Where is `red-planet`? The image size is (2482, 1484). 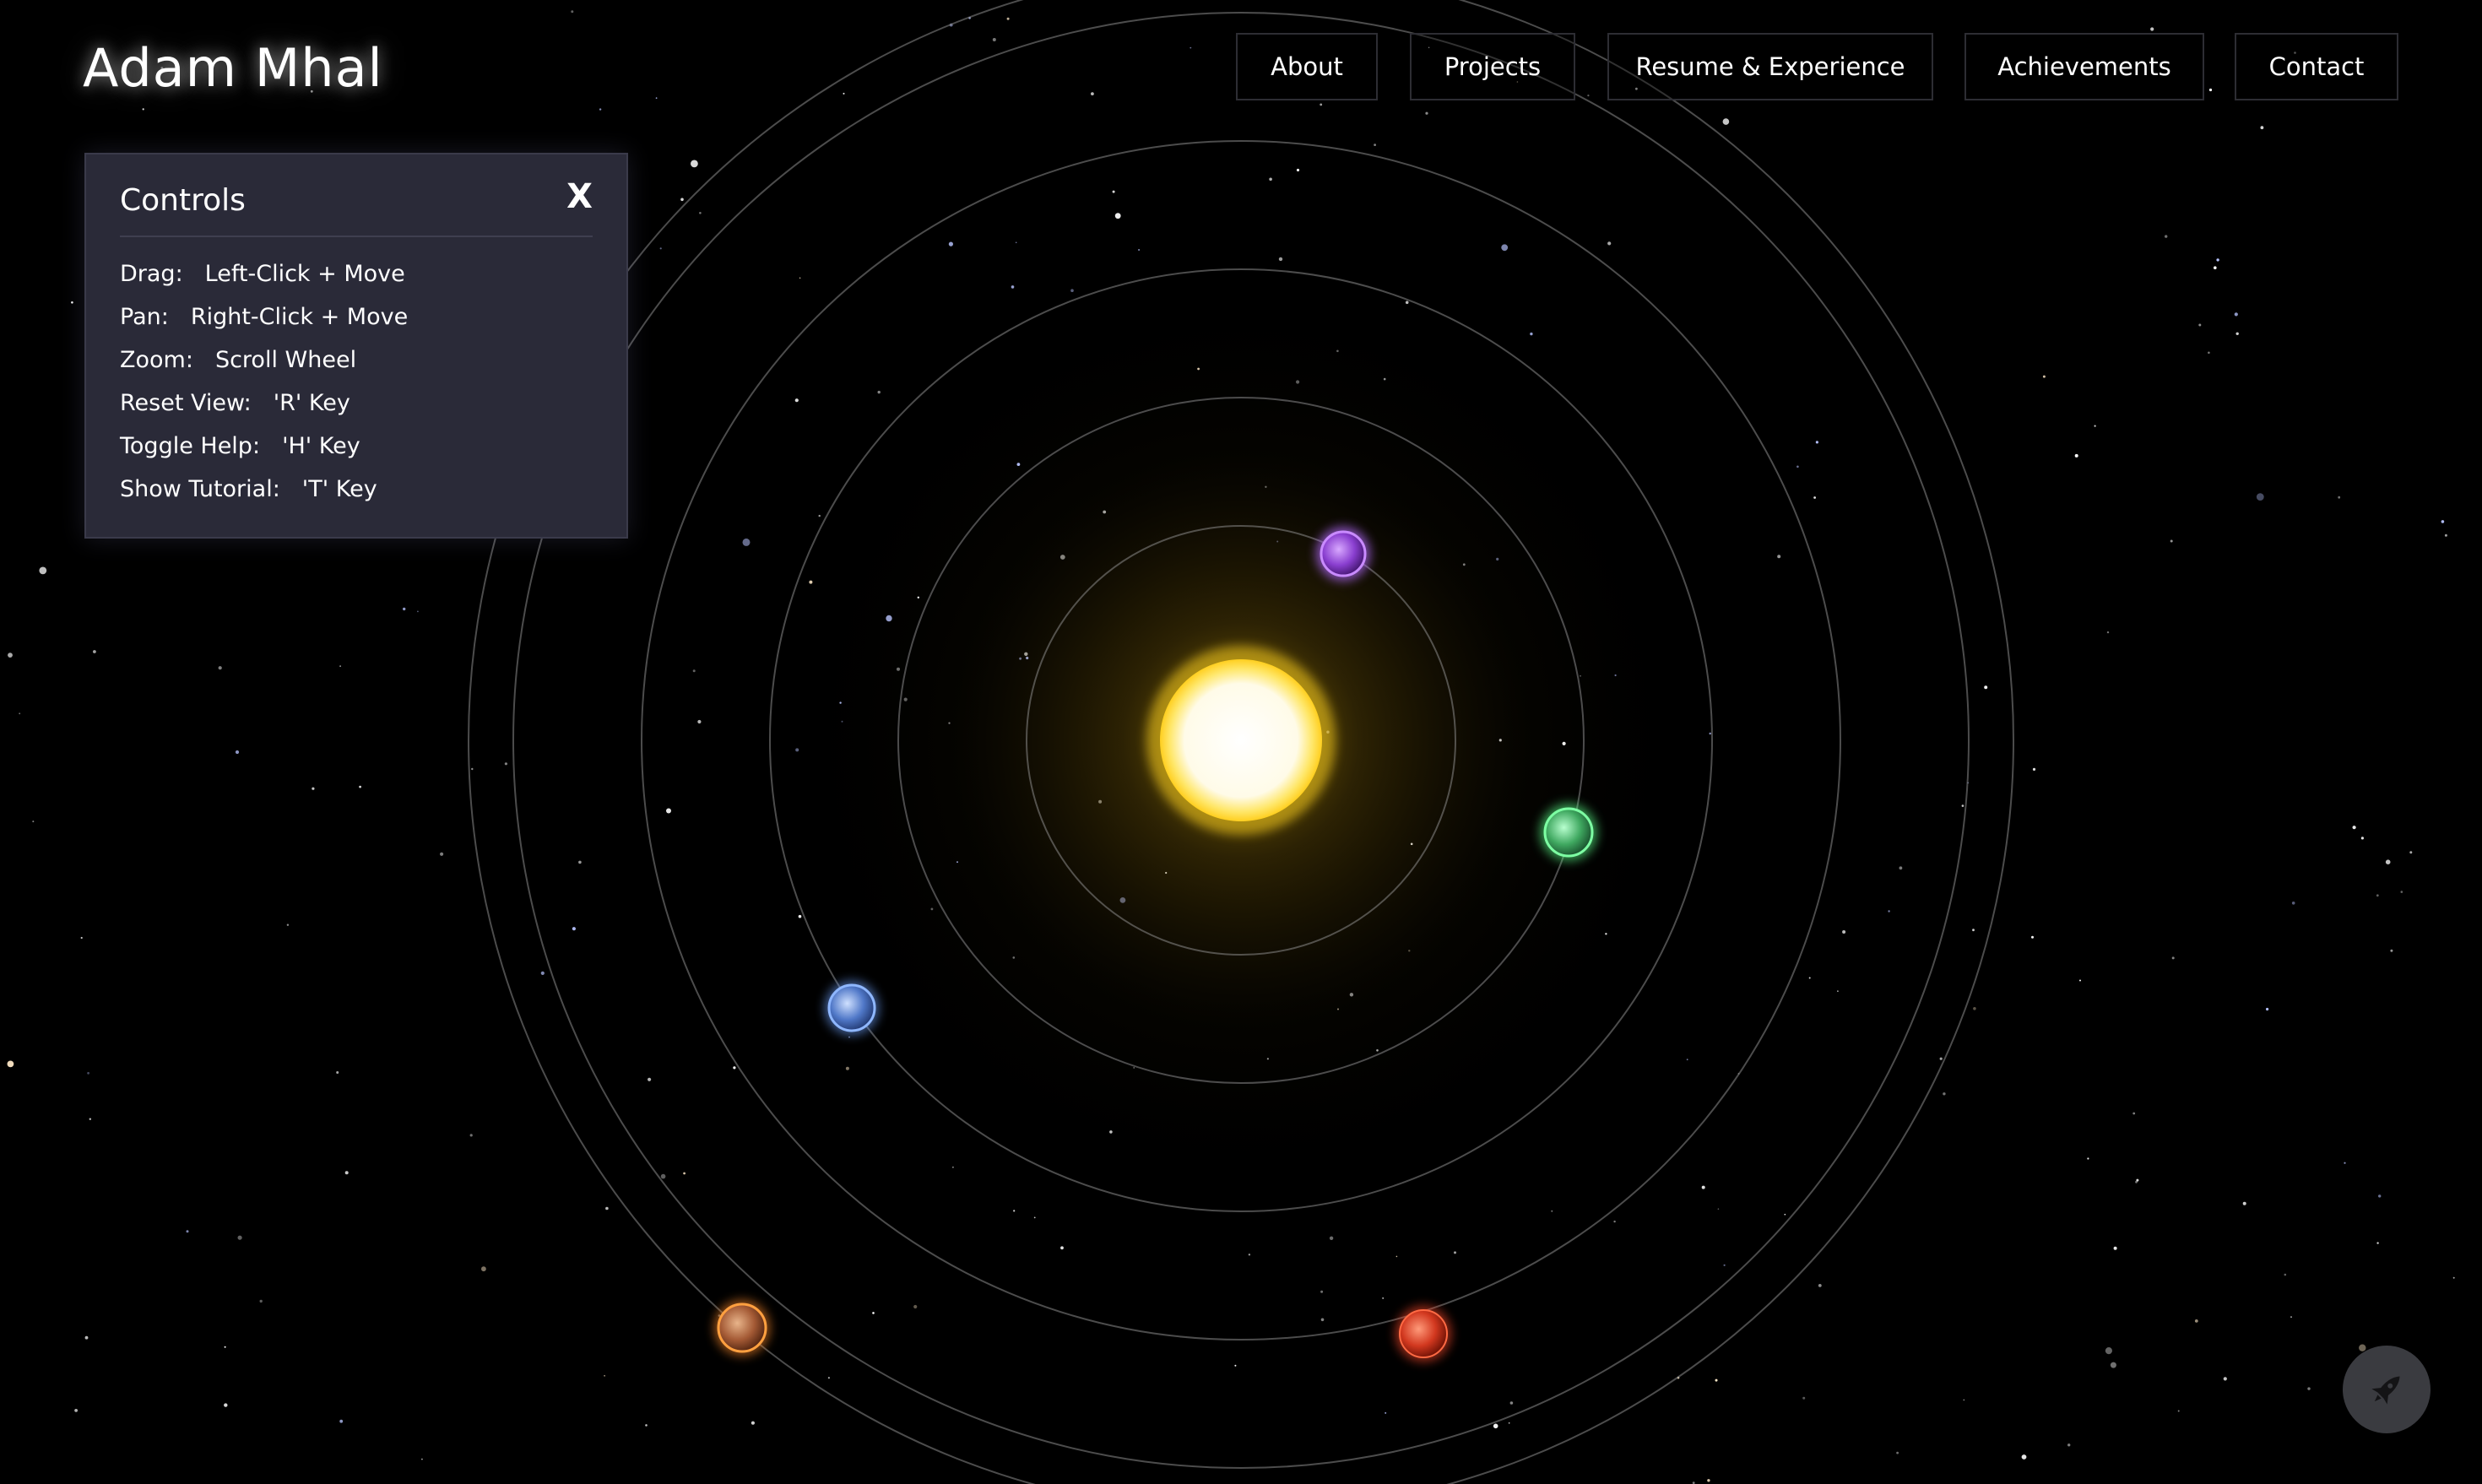
red-planet is located at coordinates (1423, 1334).